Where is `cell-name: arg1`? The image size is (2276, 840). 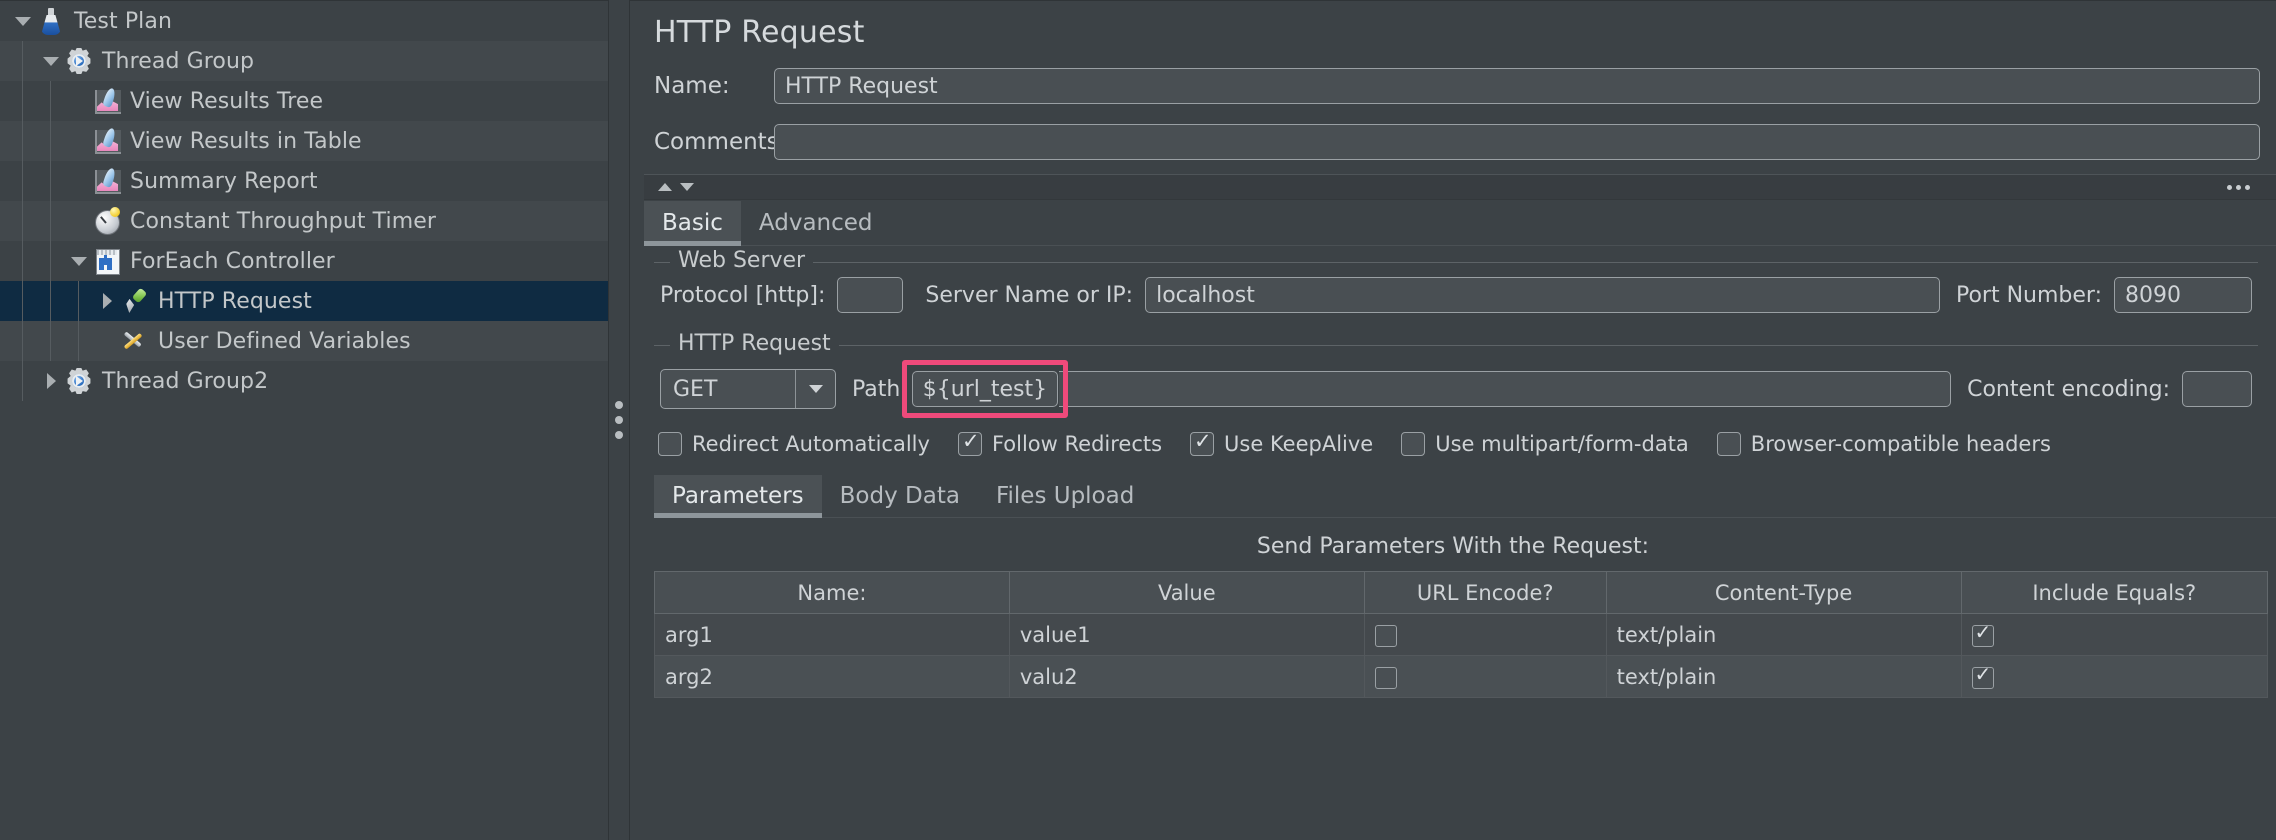 cell-name: arg1 is located at coordinates (832, 634).